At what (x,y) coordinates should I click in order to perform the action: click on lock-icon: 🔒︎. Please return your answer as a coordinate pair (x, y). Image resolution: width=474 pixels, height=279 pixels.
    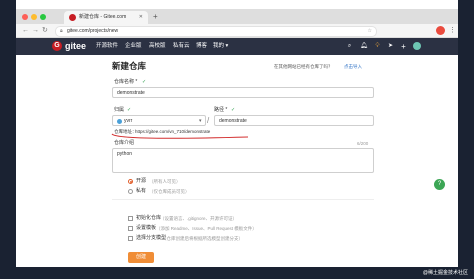
    Looking at the image, I should click on (61, 31).